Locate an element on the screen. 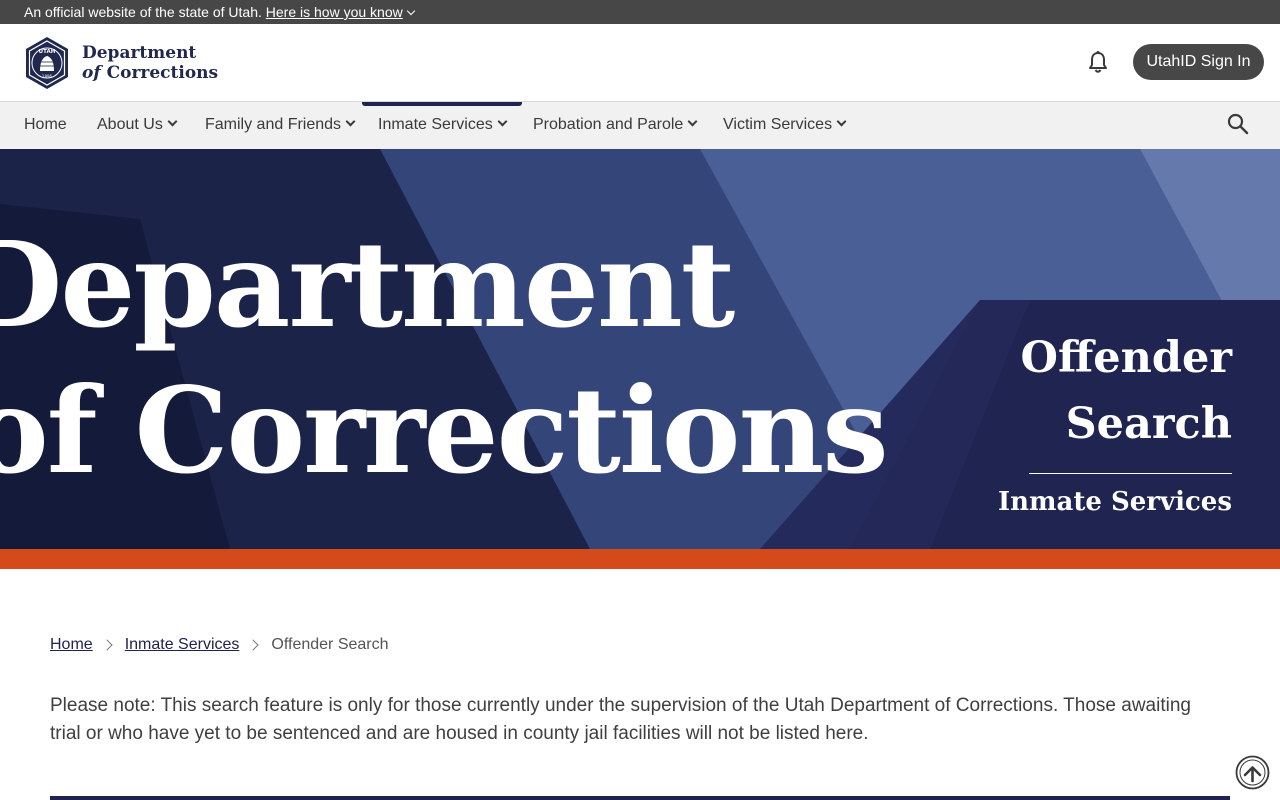  hero-background-word: Department is located at coordinates (367, 284).